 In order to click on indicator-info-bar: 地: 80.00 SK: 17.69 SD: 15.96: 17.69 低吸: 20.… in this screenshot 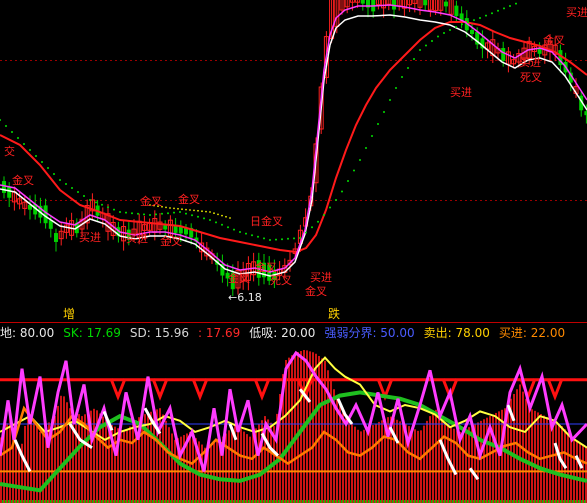, I will do `click(293, 333)`.